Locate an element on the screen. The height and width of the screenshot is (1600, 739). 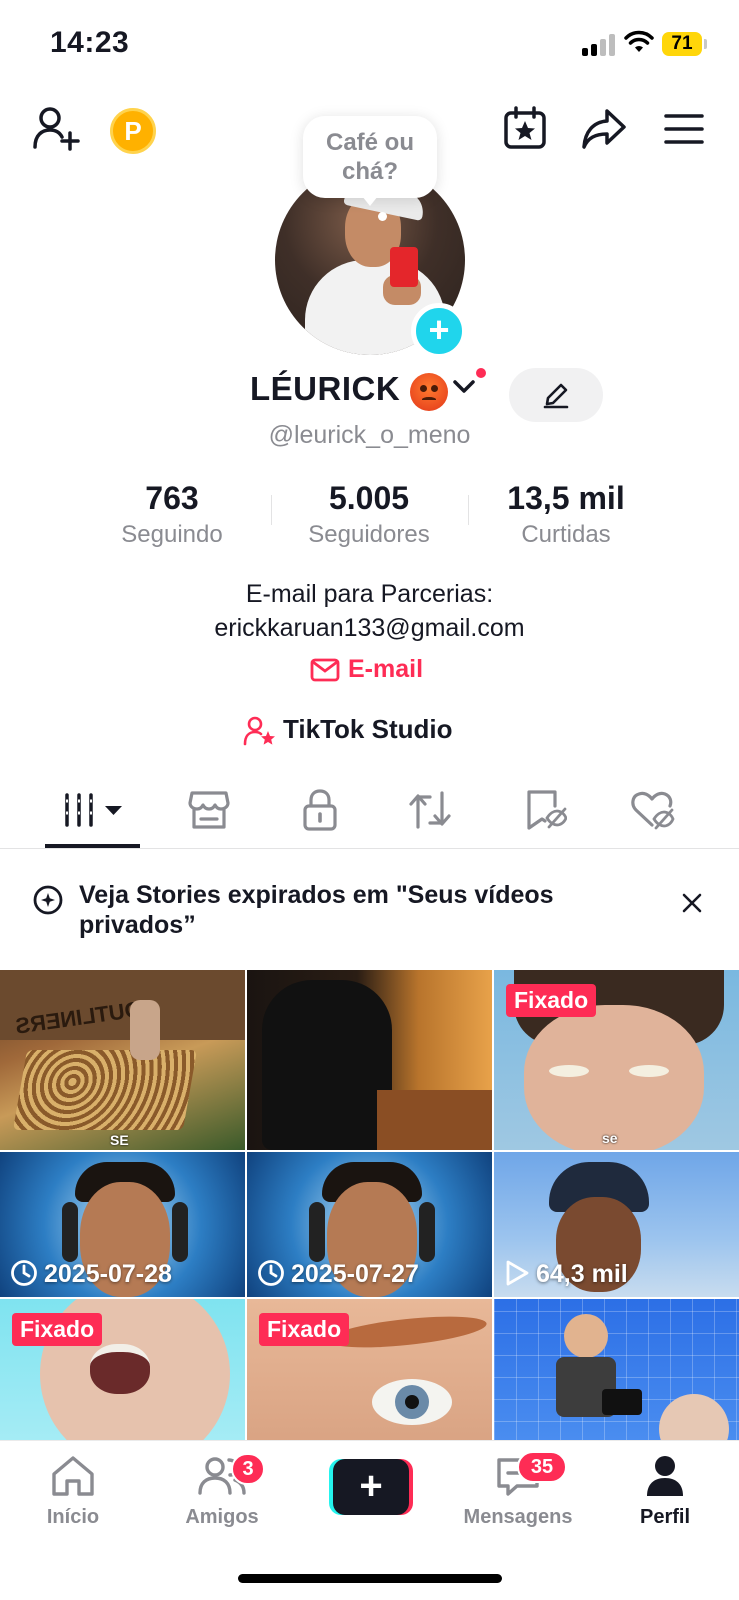
liked-hidden-tab-icon is located at coordinates (653, 810).